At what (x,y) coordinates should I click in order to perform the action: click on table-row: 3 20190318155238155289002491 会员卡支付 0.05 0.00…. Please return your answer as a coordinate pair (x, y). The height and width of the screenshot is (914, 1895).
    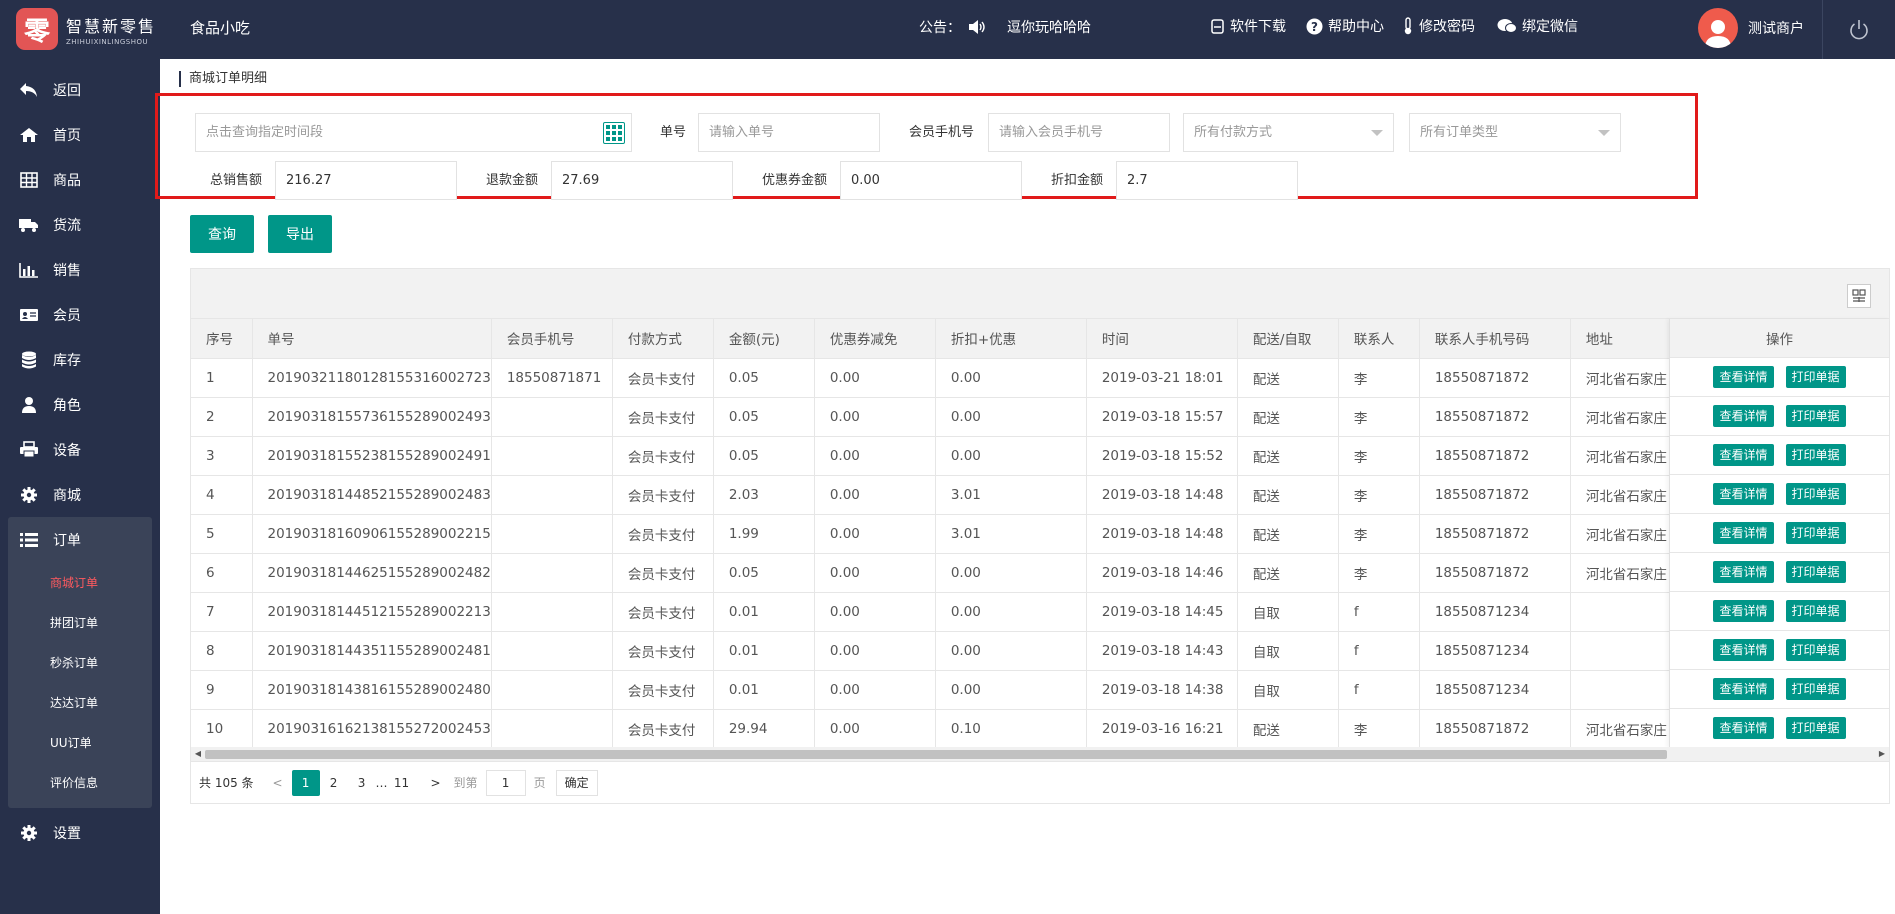
    Looking at the image, I should click on (936, 456).